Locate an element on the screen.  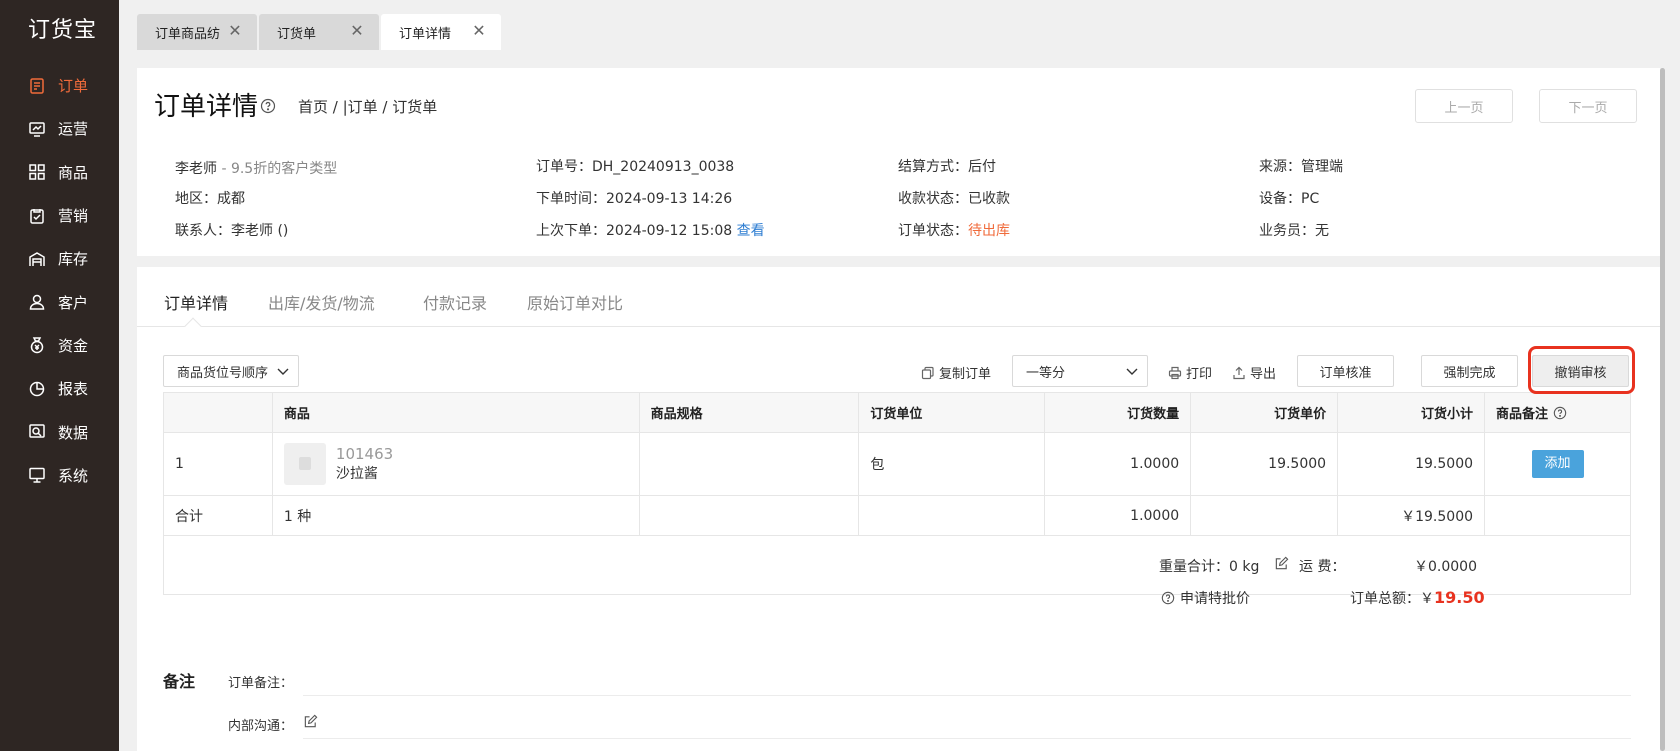
column-header-label: 商品备注 is located at coordinates (1522, 414).